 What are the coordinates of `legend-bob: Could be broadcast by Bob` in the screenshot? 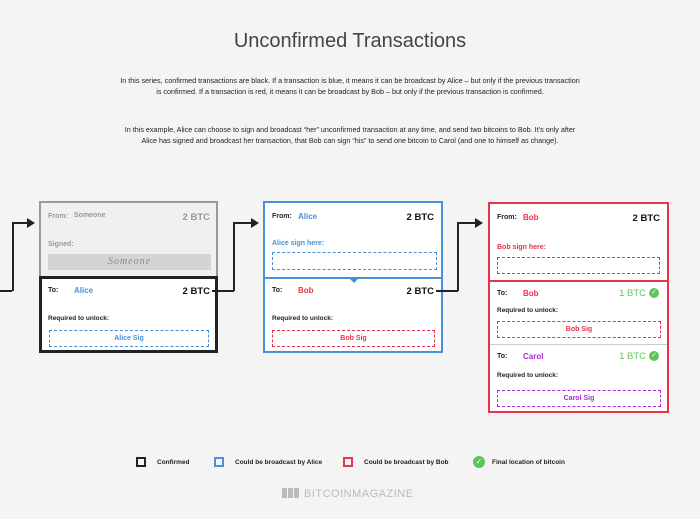 It's located at (406, 462).